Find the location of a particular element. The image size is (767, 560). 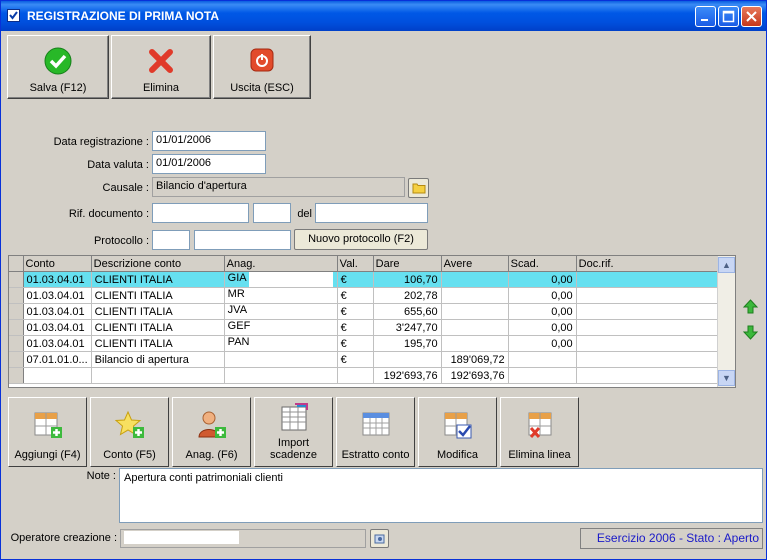

column-header-docrif: Doc.rif. is located at coordinates (648, 264).